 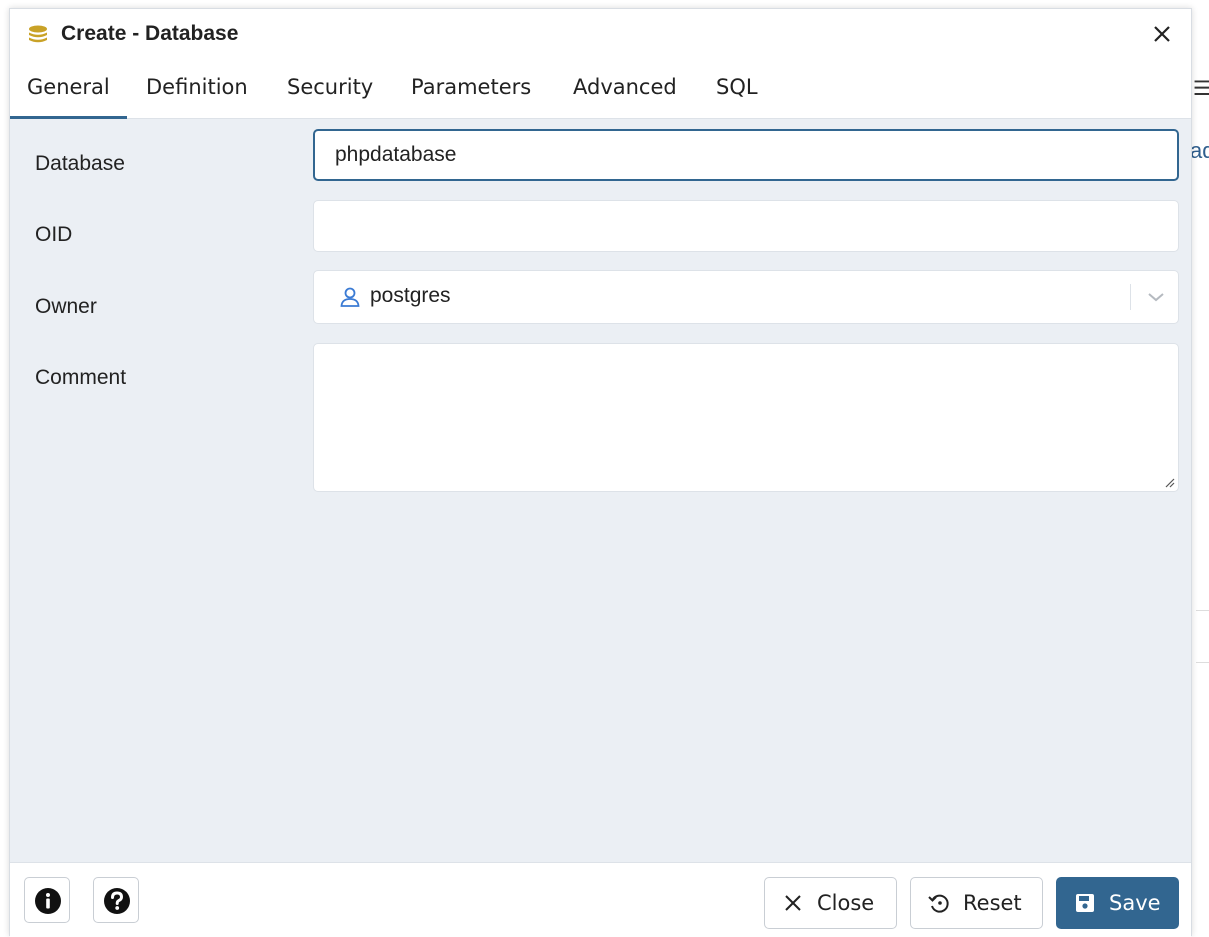 I want to click on help-button, so click(x=116, y=900).